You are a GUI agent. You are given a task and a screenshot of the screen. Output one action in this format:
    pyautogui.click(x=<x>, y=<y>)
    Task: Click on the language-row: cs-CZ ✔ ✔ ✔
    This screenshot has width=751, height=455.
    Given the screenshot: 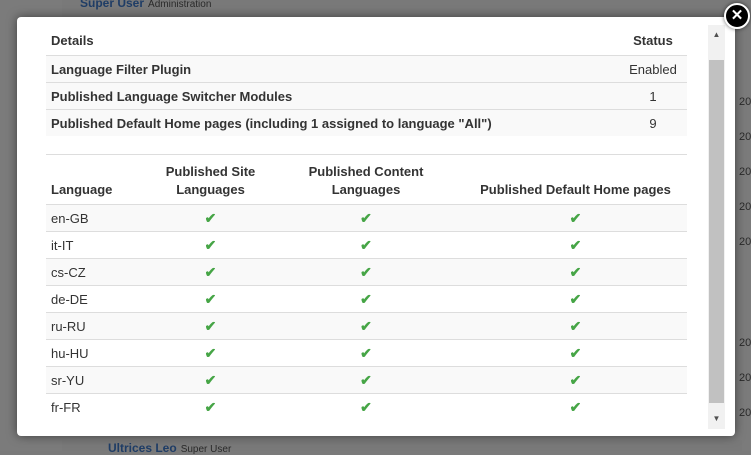 What is the action you would take?
    pyautogui.click(x=366, y=272)
    